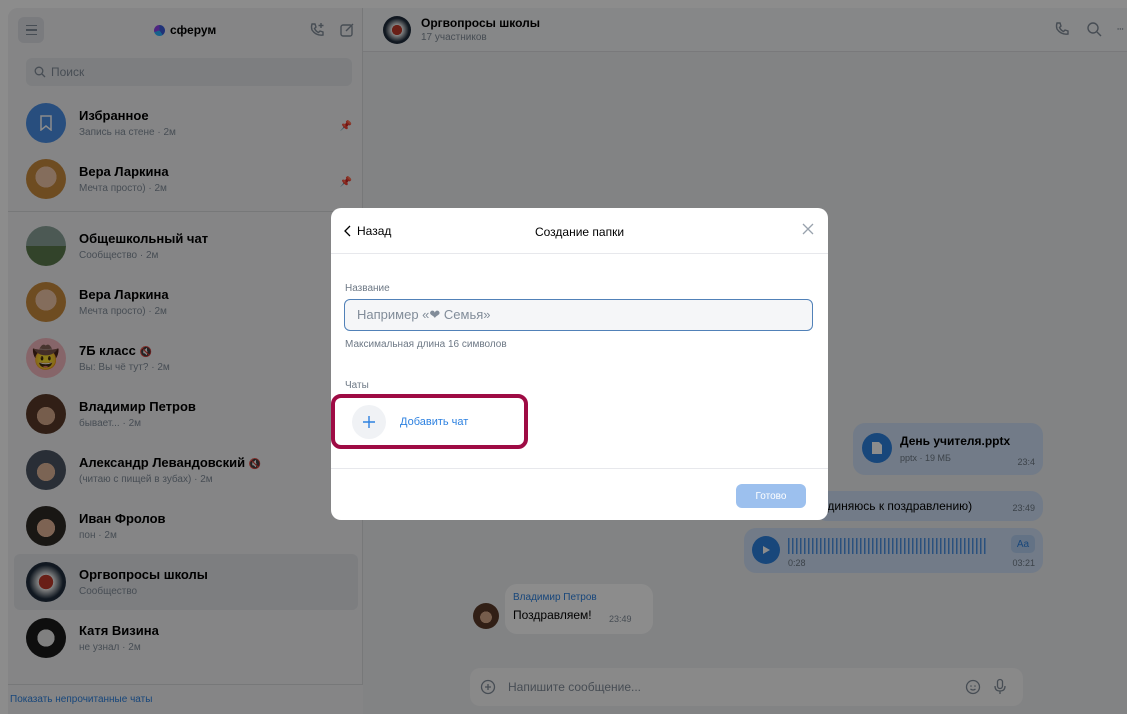  What do you see at coordinates (808, 229) in the screenshot?
I see `close-icon` at bounding box center [808, 229].